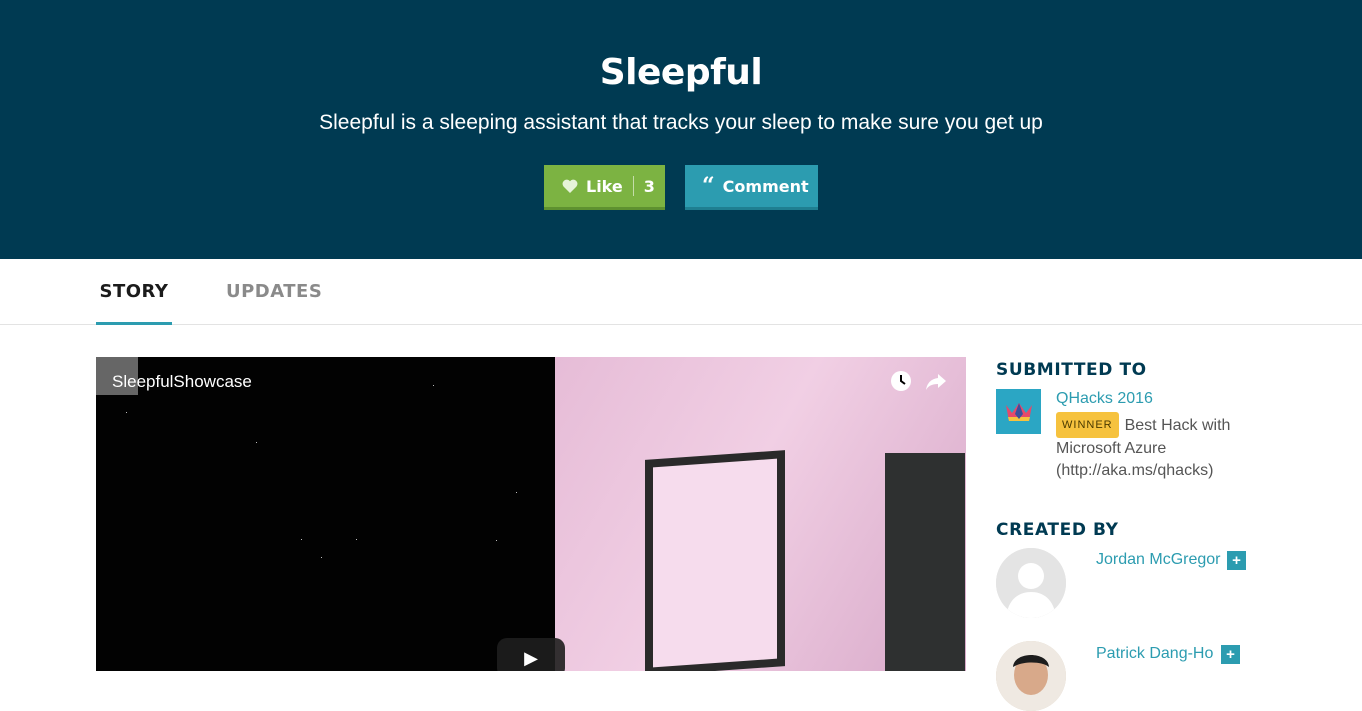 This screenshot has width=1362, height=711. I want to click on submitted-to-heading: SUBMITTED TO, so click(1071, 370).